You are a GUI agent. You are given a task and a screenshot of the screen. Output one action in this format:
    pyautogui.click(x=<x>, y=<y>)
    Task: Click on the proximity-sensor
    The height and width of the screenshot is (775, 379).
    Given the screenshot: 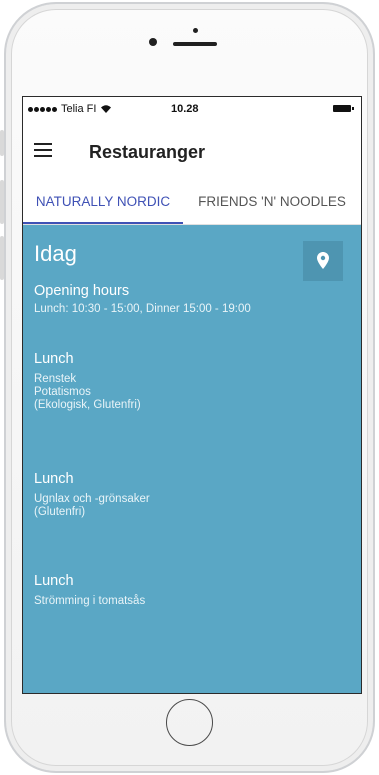 What is the action you would take?
    pyautogui.click(x=195, y=30)
    